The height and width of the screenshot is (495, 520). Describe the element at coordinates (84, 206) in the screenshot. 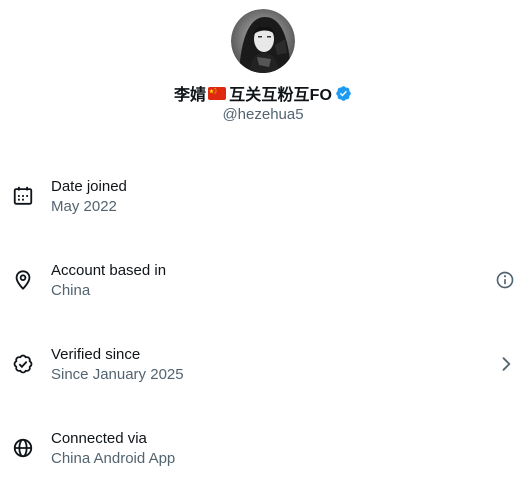

I see `date-joined-value: May 2022` at that location.